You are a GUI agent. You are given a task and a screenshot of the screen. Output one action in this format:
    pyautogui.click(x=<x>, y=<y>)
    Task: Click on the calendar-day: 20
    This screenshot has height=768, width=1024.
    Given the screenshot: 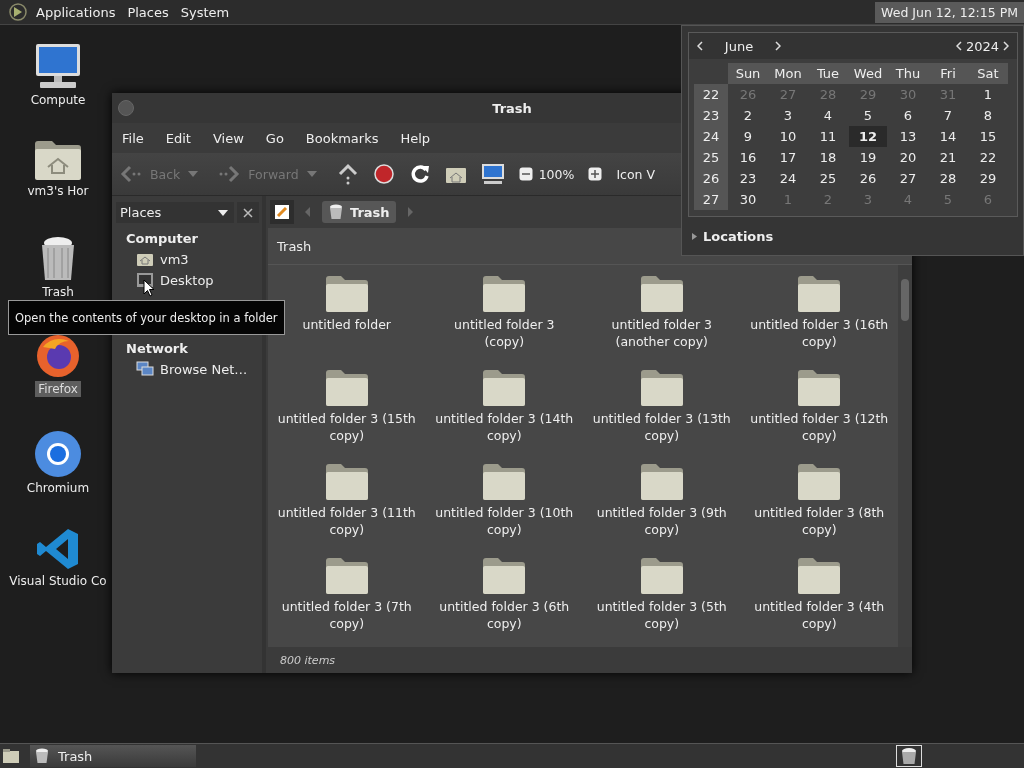 What is the action you would take?
    pyautogui.click(x=908, y=157)
    